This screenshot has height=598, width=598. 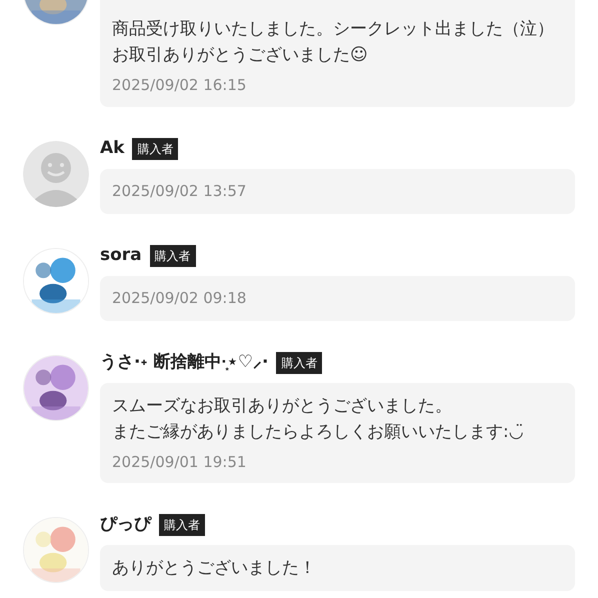 I want to click on comment-time: 2025/09/02 09:18, so click(x=180, y=298).